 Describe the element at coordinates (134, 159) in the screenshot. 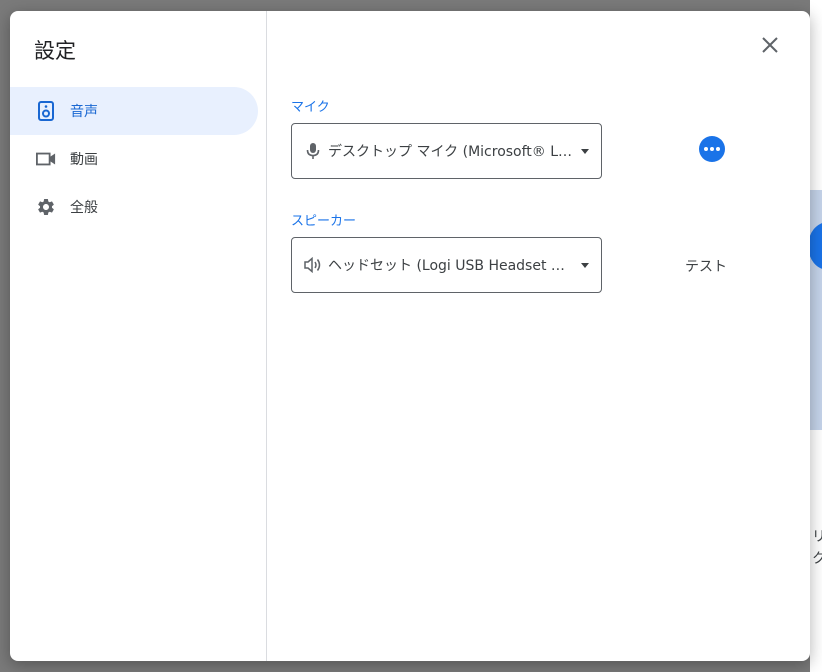

I see `sidebar-item-video: 動画` at that location.